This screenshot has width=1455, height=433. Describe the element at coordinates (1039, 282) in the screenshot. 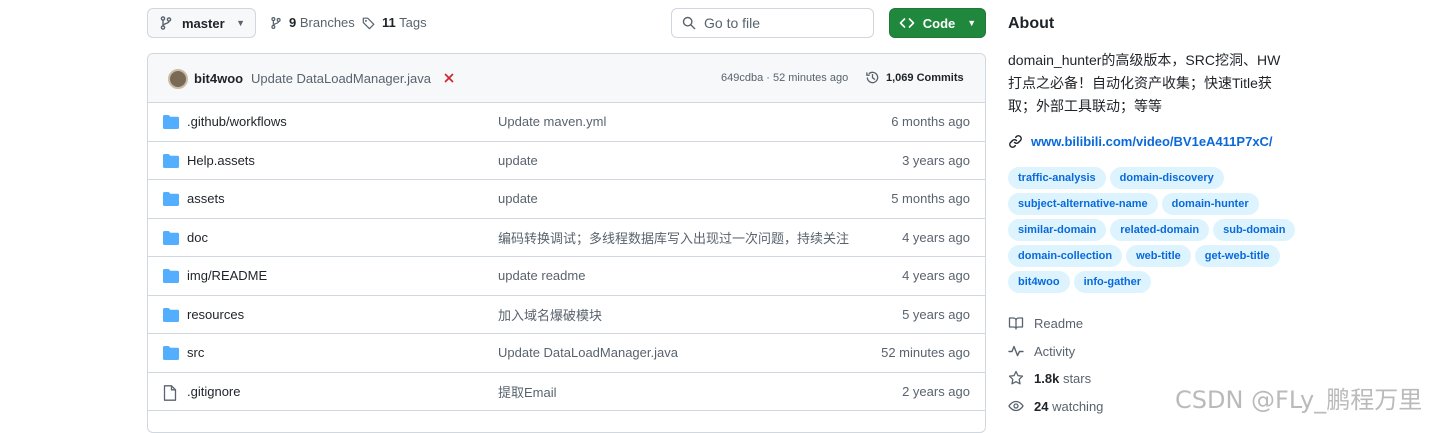

I see `topic-tag: bit4woo` at that location.